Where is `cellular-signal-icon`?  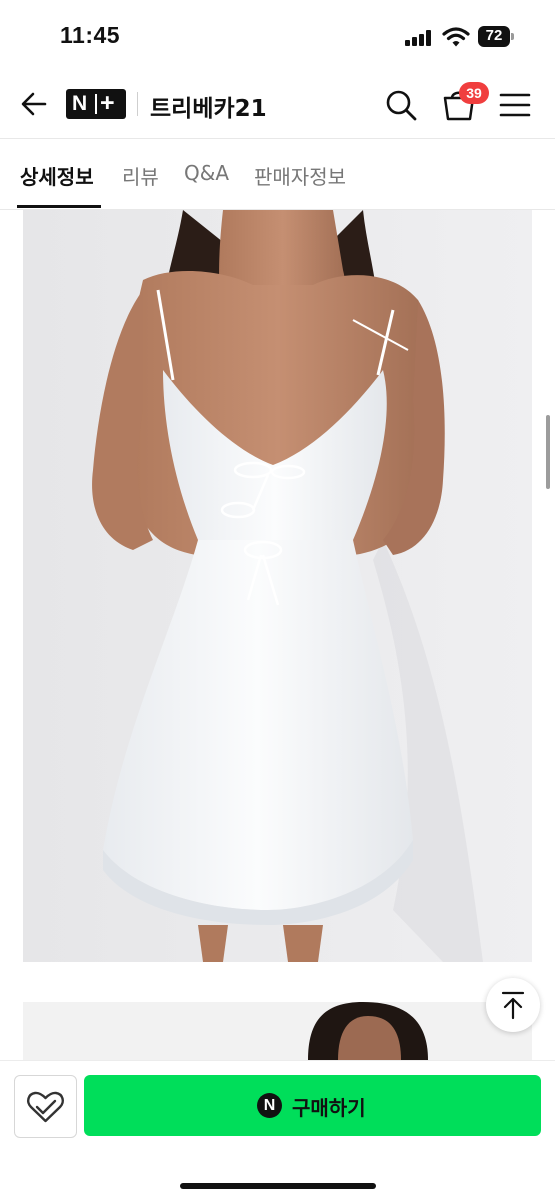
cellular-signal-icon is located at coordinates (420, 38).